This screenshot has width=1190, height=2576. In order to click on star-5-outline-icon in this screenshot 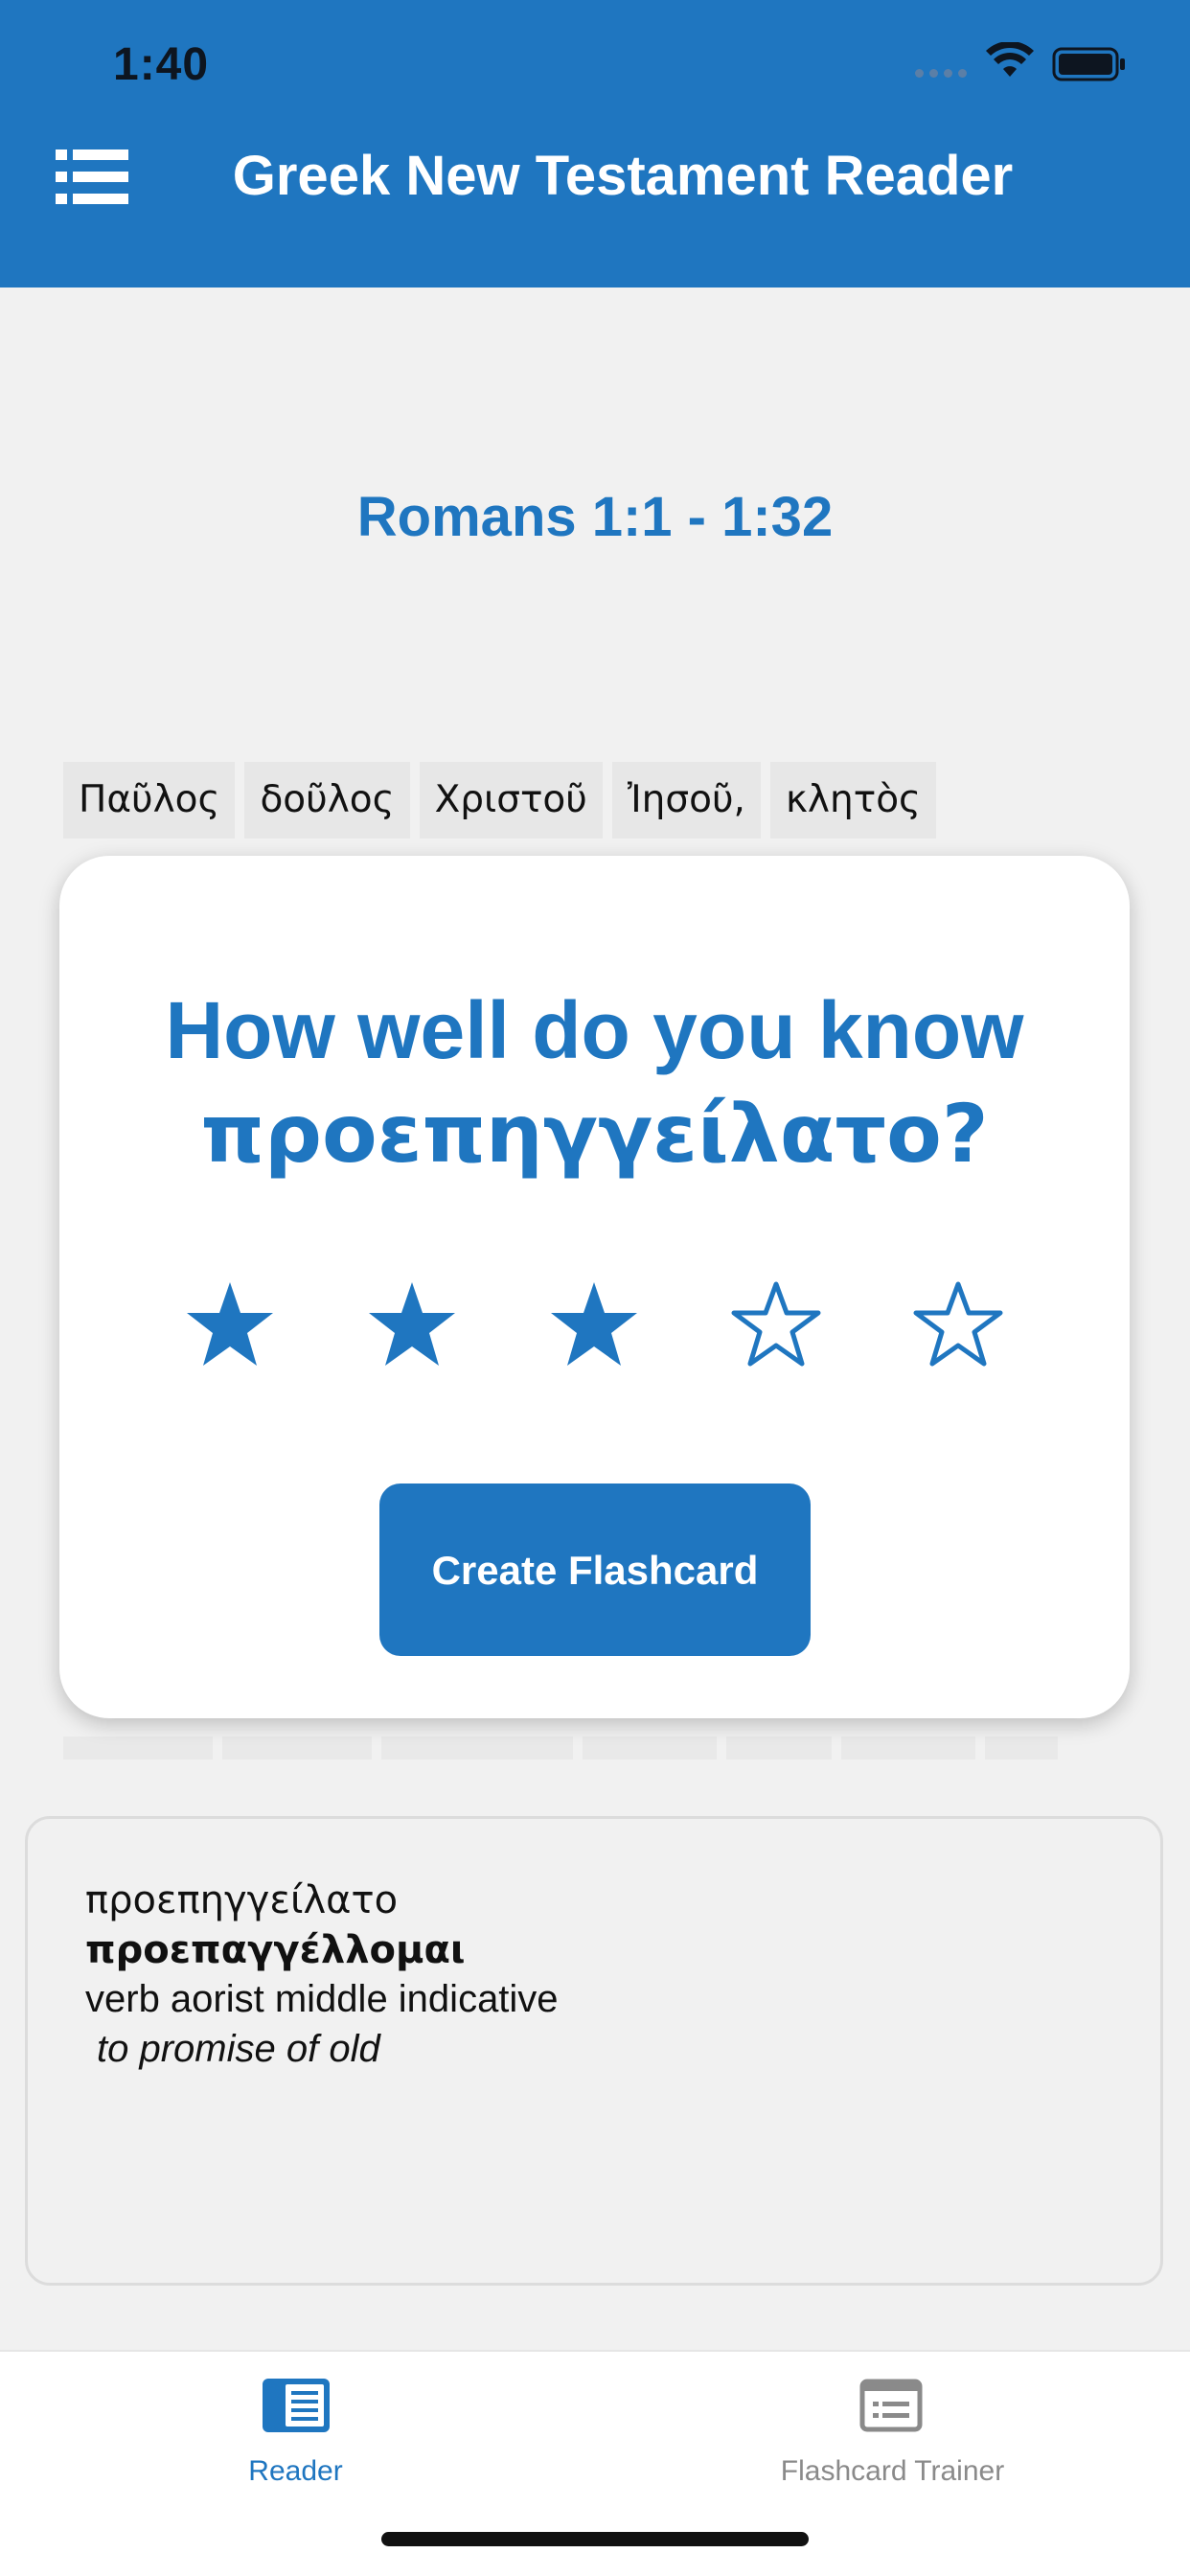, I will do `click(958, 1325)`.